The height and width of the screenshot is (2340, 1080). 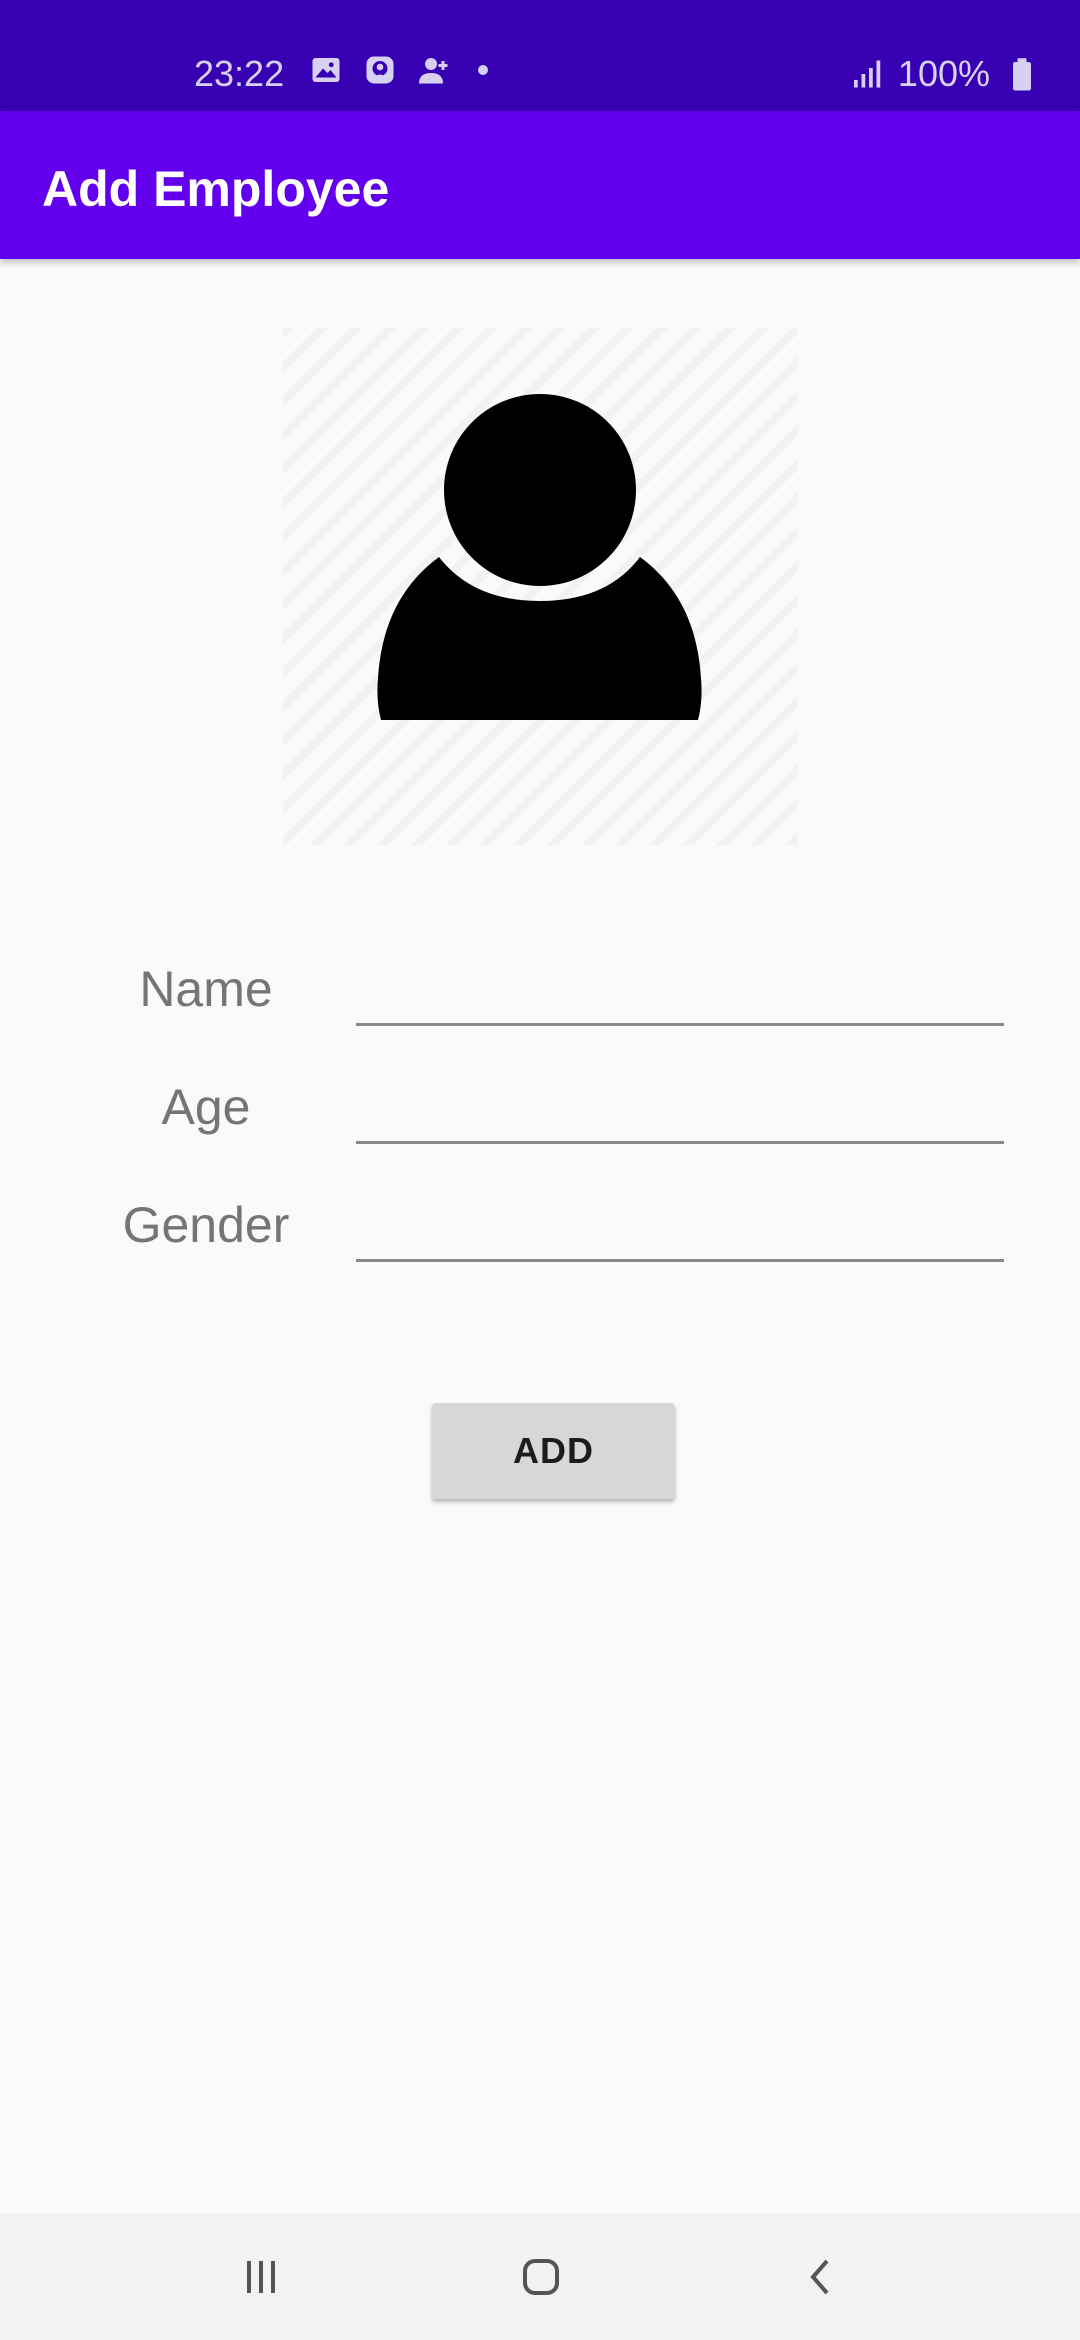 I want to click on status-time: 23:22, so click(x=239, y=73).